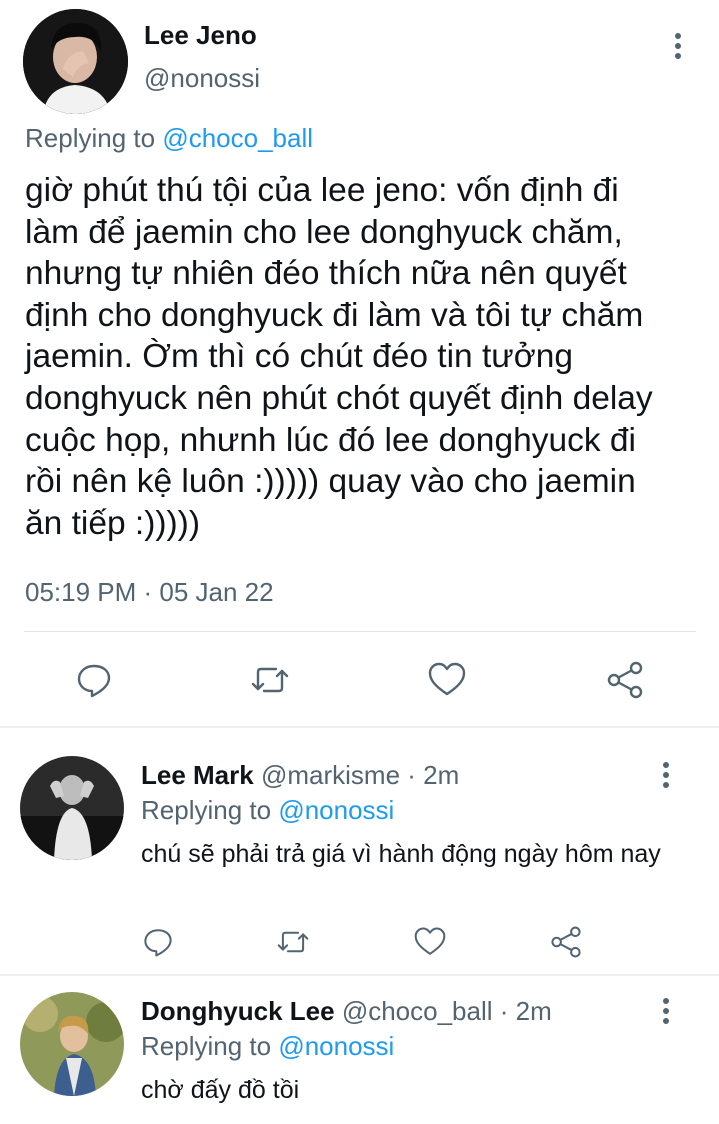  Describe the element at coordinates (360, 775) in the screenshot. I see `author-meta: @markisme · 2m` at that location.